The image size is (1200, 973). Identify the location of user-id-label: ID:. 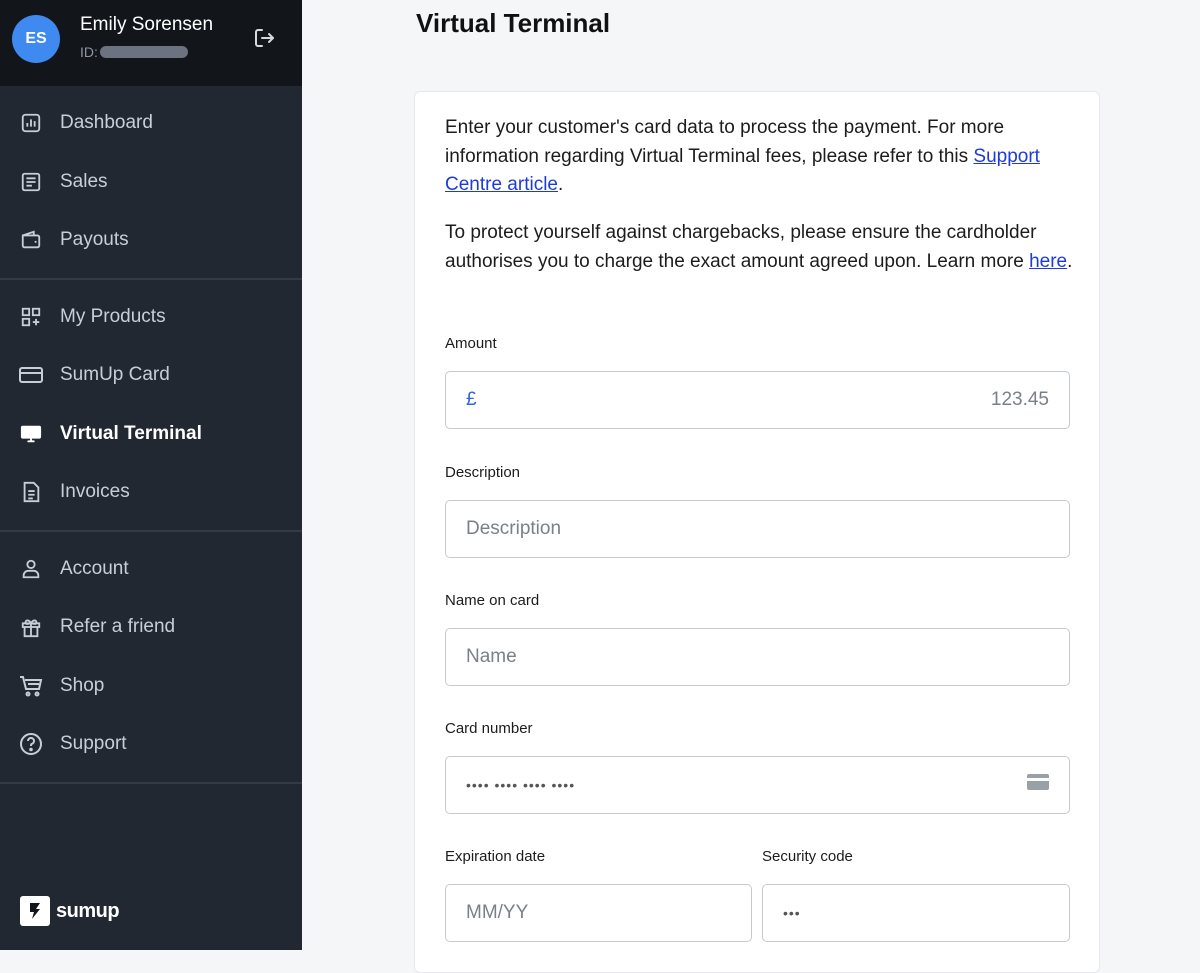
(89, 52).